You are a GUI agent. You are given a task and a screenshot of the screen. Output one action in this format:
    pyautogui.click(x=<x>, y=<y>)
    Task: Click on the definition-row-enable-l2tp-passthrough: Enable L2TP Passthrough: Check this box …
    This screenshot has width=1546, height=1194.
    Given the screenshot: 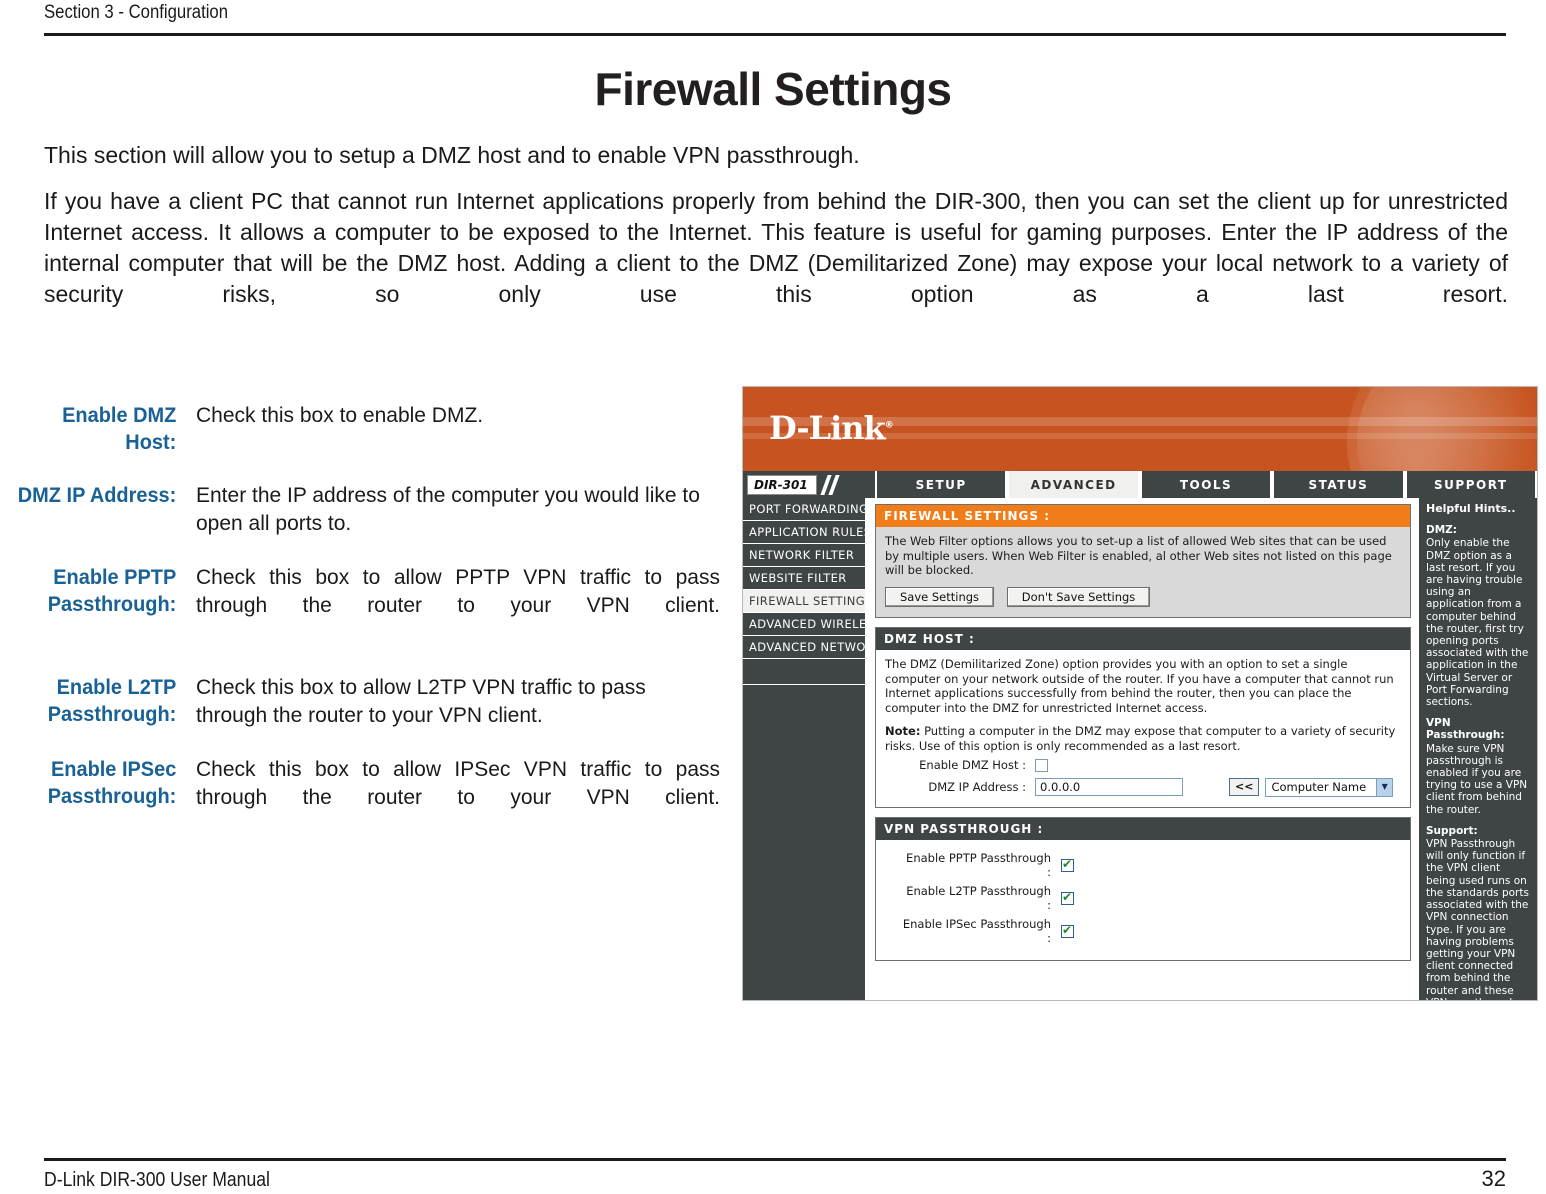 What is the action you would take?
    pyautogui.click(x=360, y=702)
    